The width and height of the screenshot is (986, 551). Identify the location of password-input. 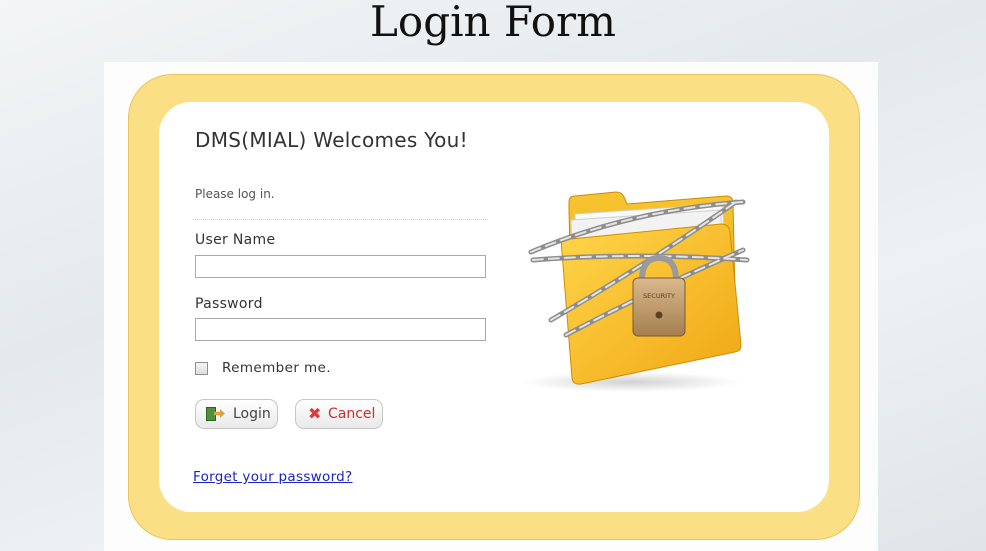
(340, 329).